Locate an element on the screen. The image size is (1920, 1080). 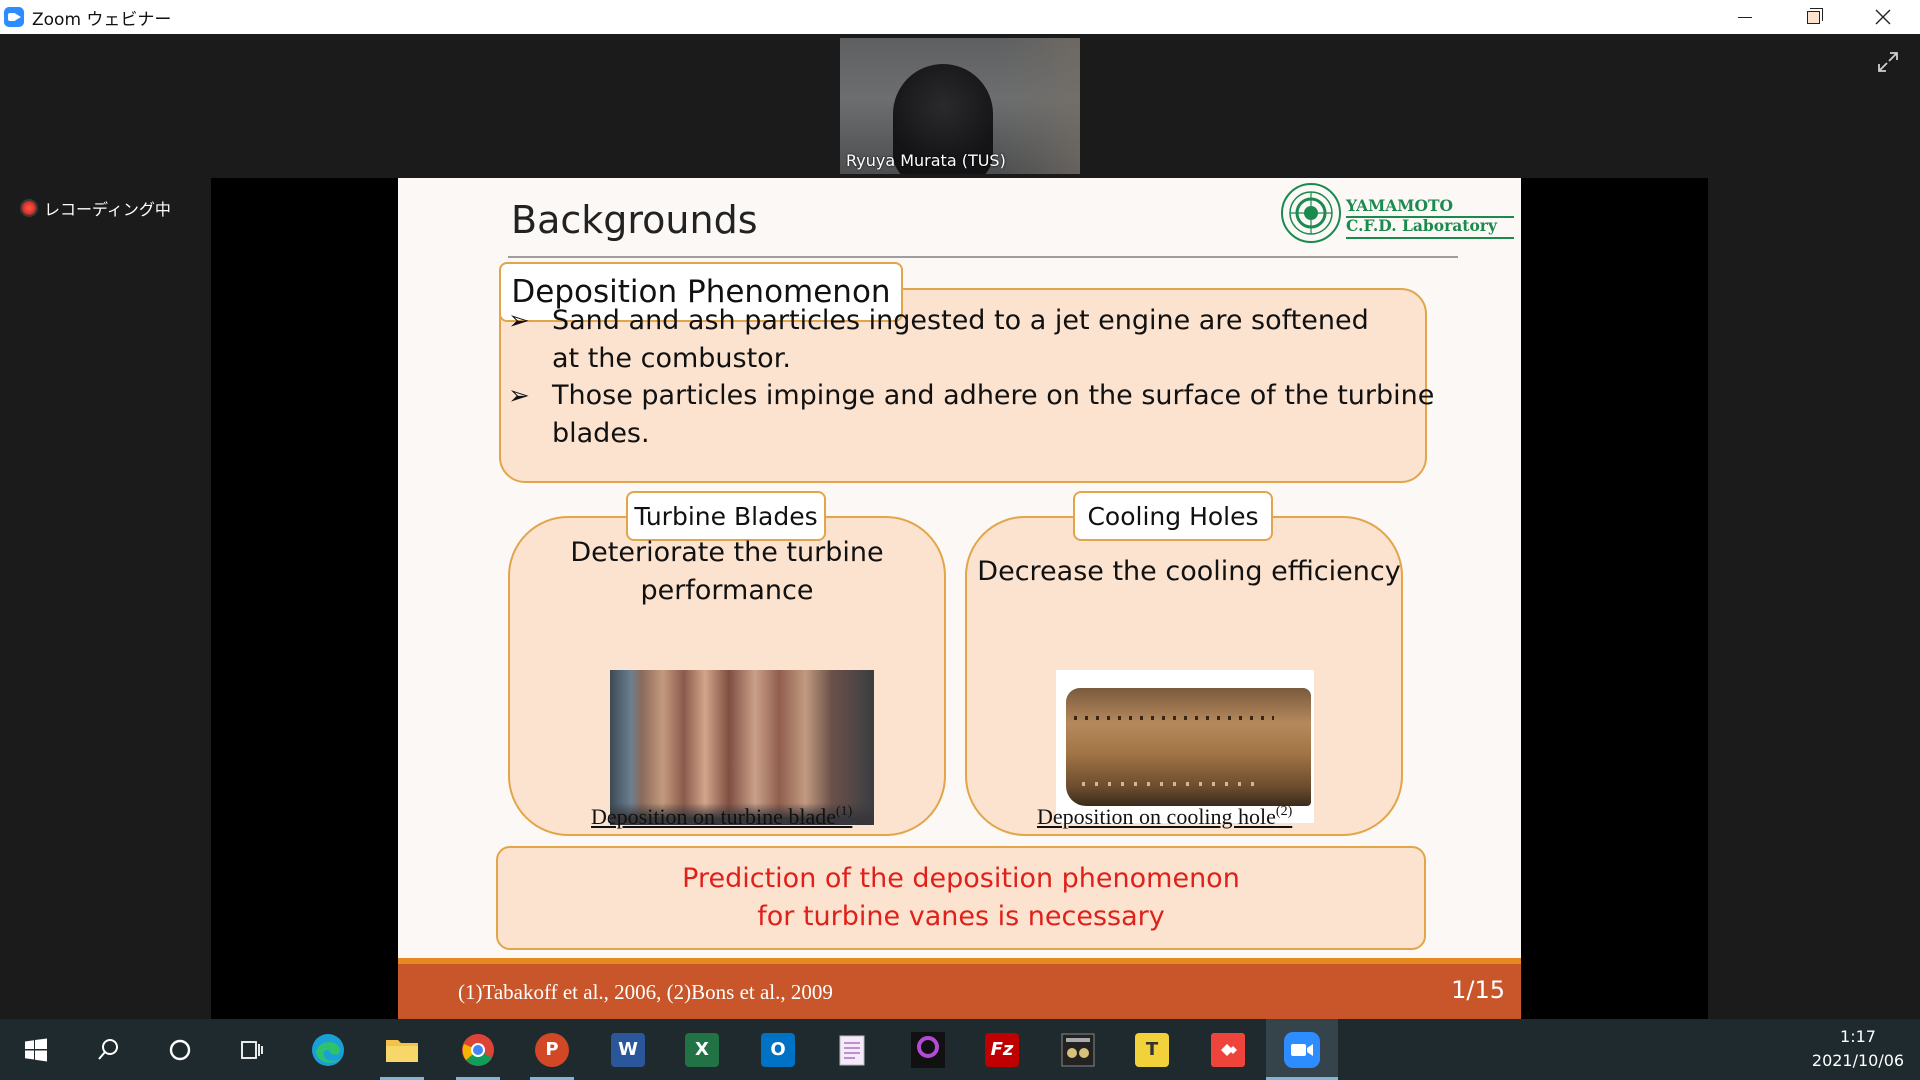
cooling-hole-row is located at coordinates (1174, 718).